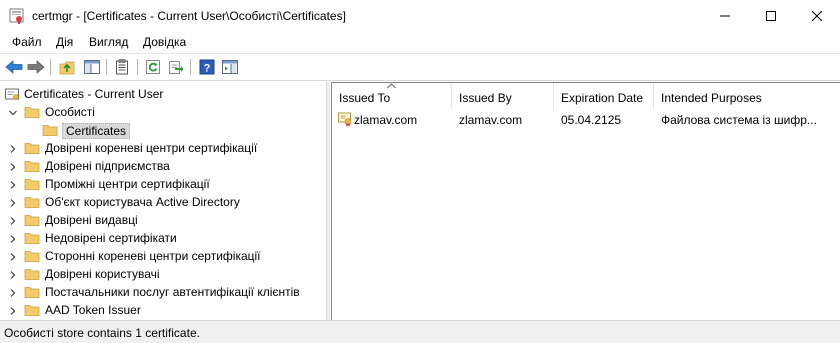  What do you see at coordinates (107, 166) in the screenshot?
I see `tree-item-label: Довірені підприємства` at bounding box center [107, 166].